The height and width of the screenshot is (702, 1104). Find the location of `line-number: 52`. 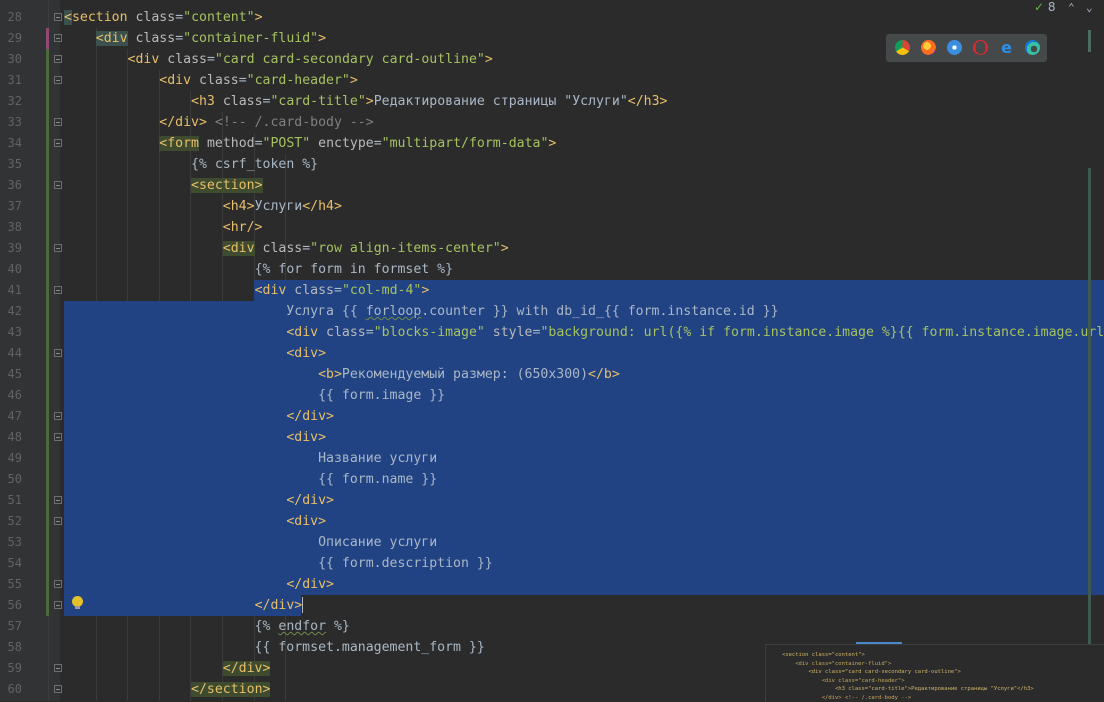

line-number: 52 is located at coordinates (14, 521).